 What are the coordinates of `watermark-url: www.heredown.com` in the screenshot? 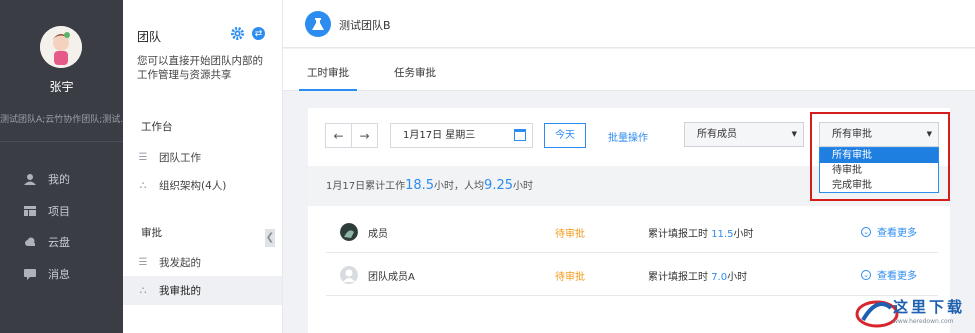 It's located at (923, 321).